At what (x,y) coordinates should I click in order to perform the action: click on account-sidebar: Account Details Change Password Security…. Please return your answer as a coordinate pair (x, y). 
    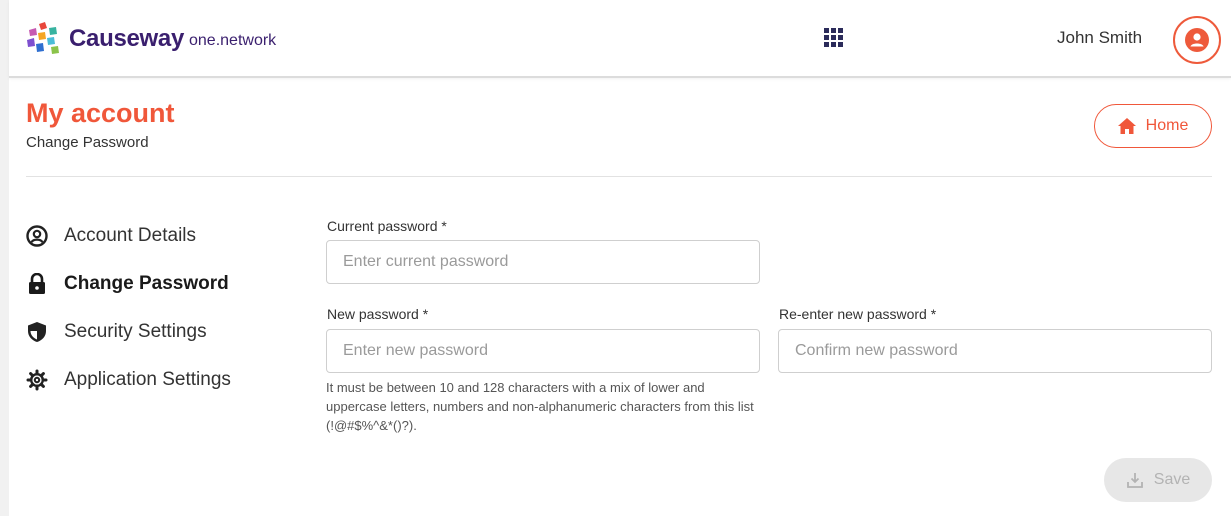
    Looking at the image, I should click on (128, 308).